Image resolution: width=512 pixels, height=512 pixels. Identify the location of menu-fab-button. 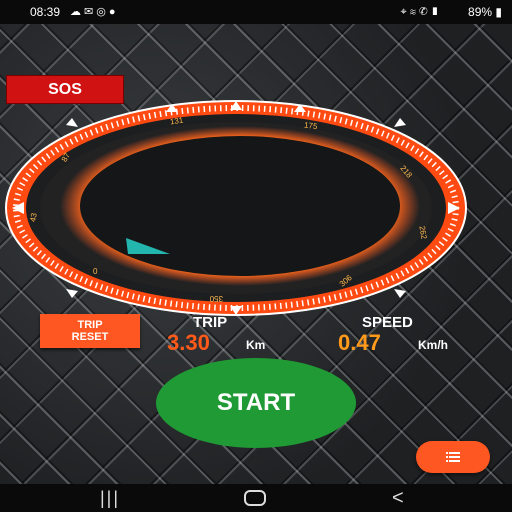
(453, 457).